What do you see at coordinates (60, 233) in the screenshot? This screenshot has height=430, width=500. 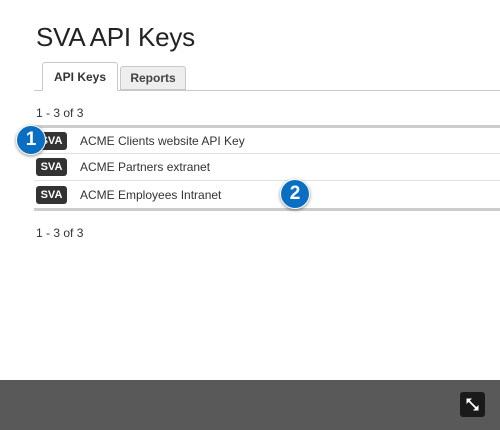 I see `pagination-count-bottom: 1 - 3 of 3` at bounding box center [60, 233].